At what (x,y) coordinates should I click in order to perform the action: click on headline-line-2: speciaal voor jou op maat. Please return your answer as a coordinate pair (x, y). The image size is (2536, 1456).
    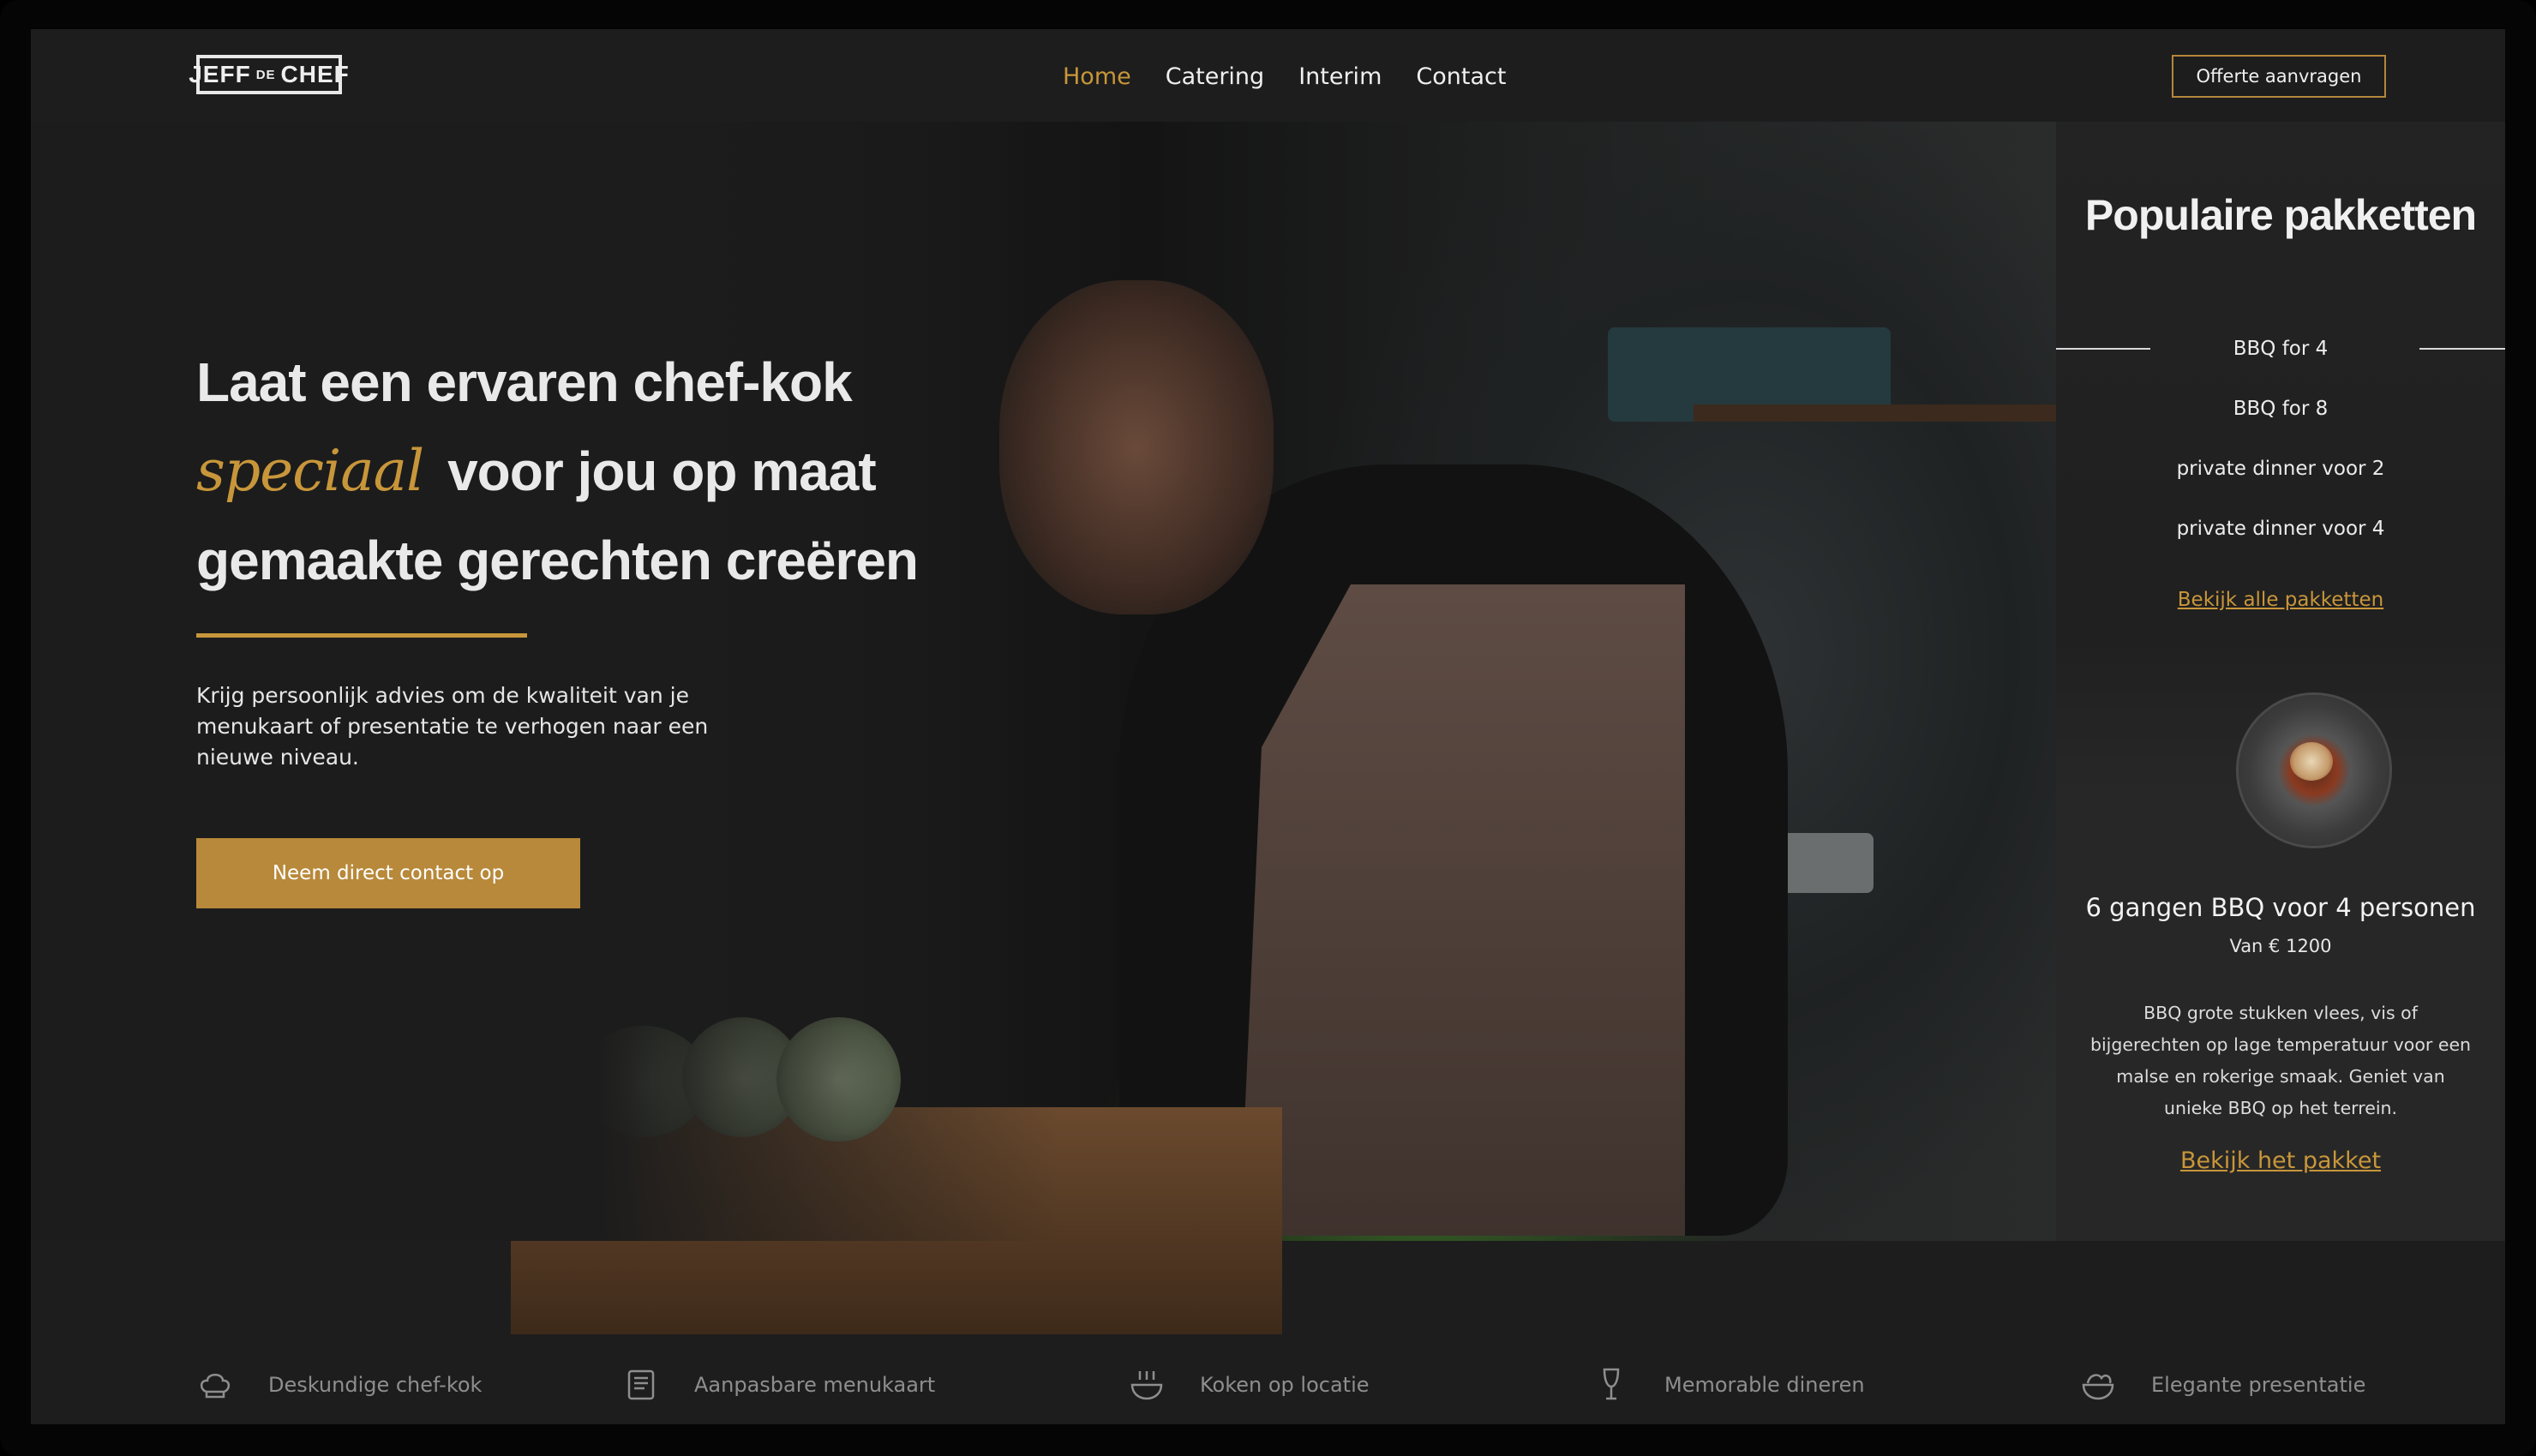
    Looking at the image, I should click on (582, 472).